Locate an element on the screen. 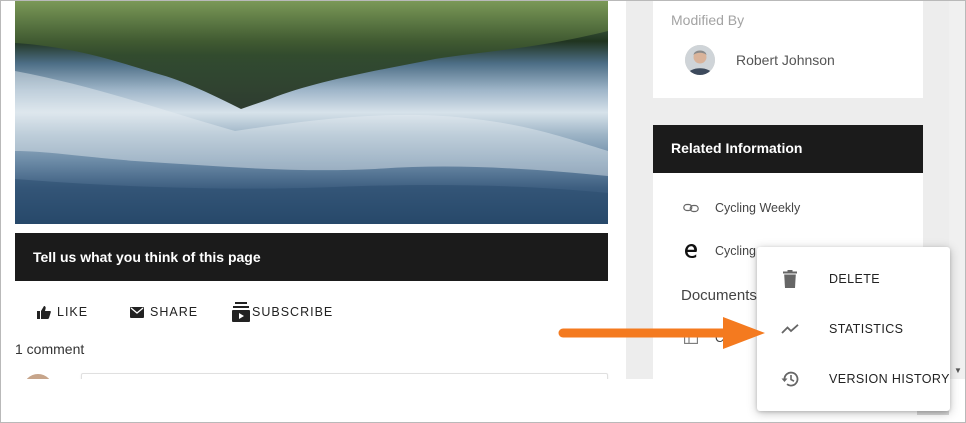 This screenshot has width=966, height=423. menu-item-label: STATISTICS is located at coordinates (866, 329).